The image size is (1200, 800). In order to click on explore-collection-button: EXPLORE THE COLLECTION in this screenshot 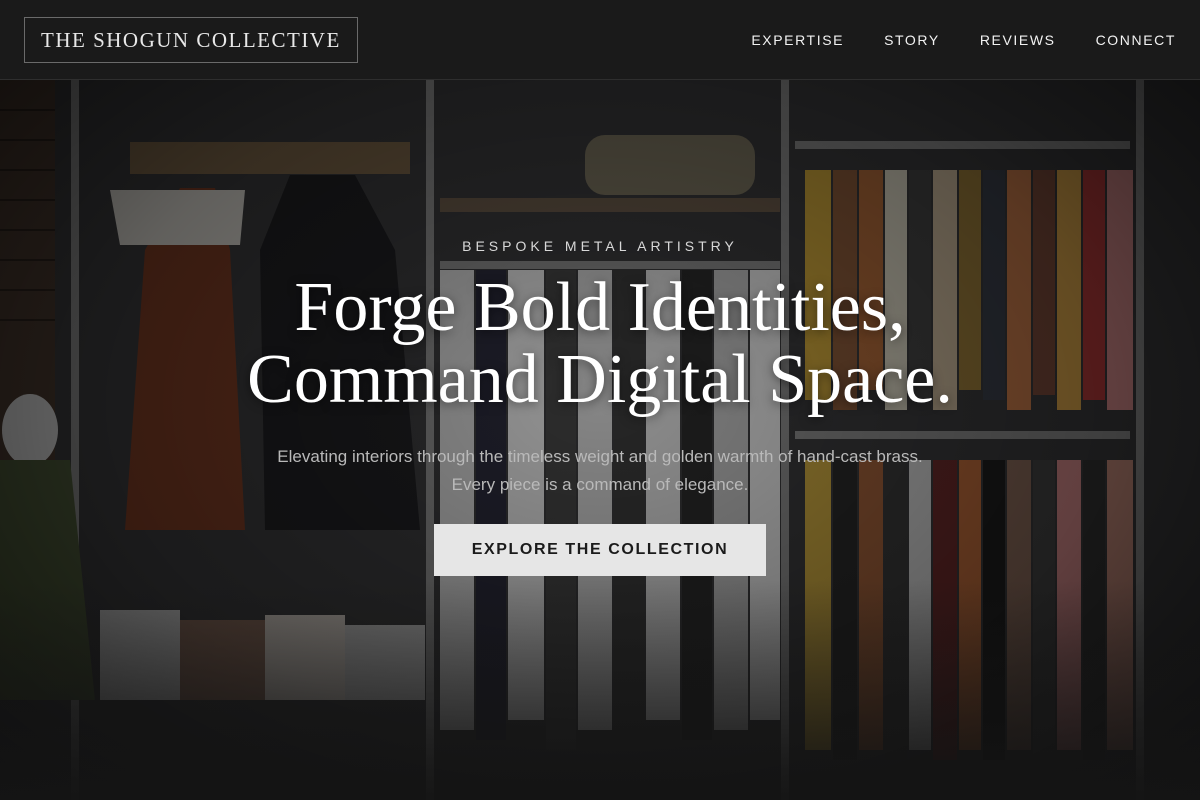, I will do `click(600, 550)`.